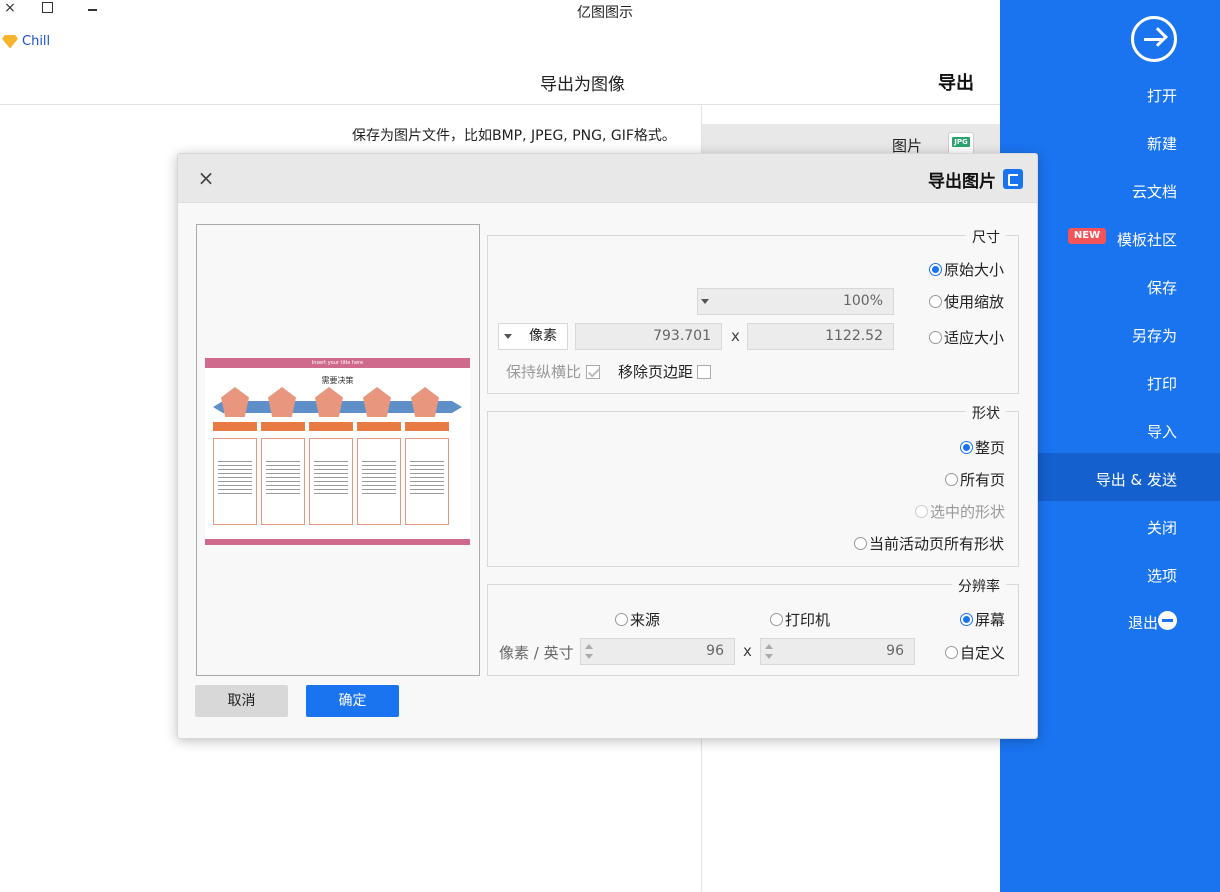  What do you see at coordinates (1162, 143) in the screenshot?
I see `sidebar-item-new: 新建` at bounding box center [1162, 143].